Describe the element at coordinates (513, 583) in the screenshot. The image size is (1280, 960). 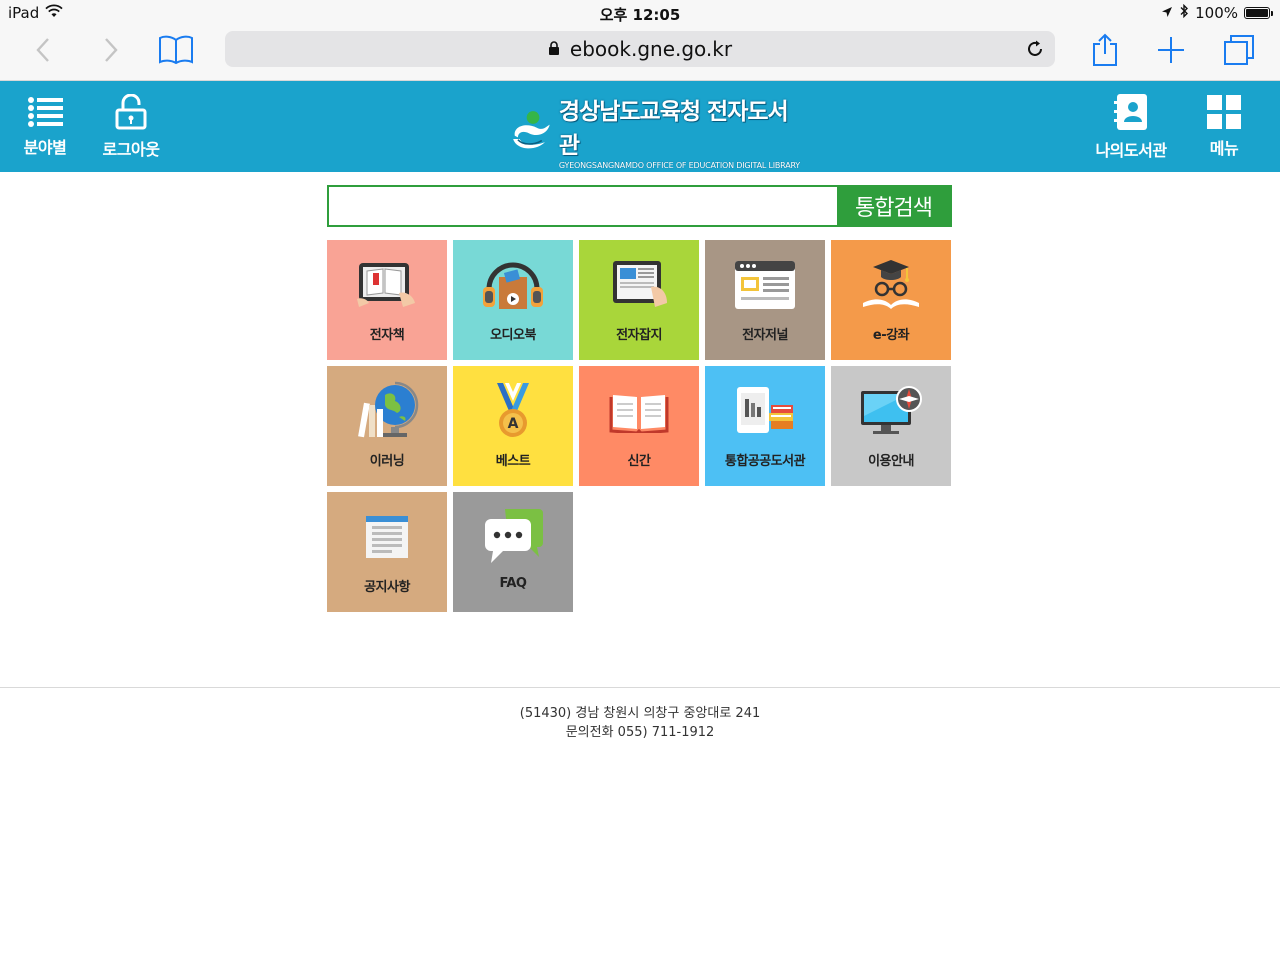
I see `tile-label: FAQ` at that location.